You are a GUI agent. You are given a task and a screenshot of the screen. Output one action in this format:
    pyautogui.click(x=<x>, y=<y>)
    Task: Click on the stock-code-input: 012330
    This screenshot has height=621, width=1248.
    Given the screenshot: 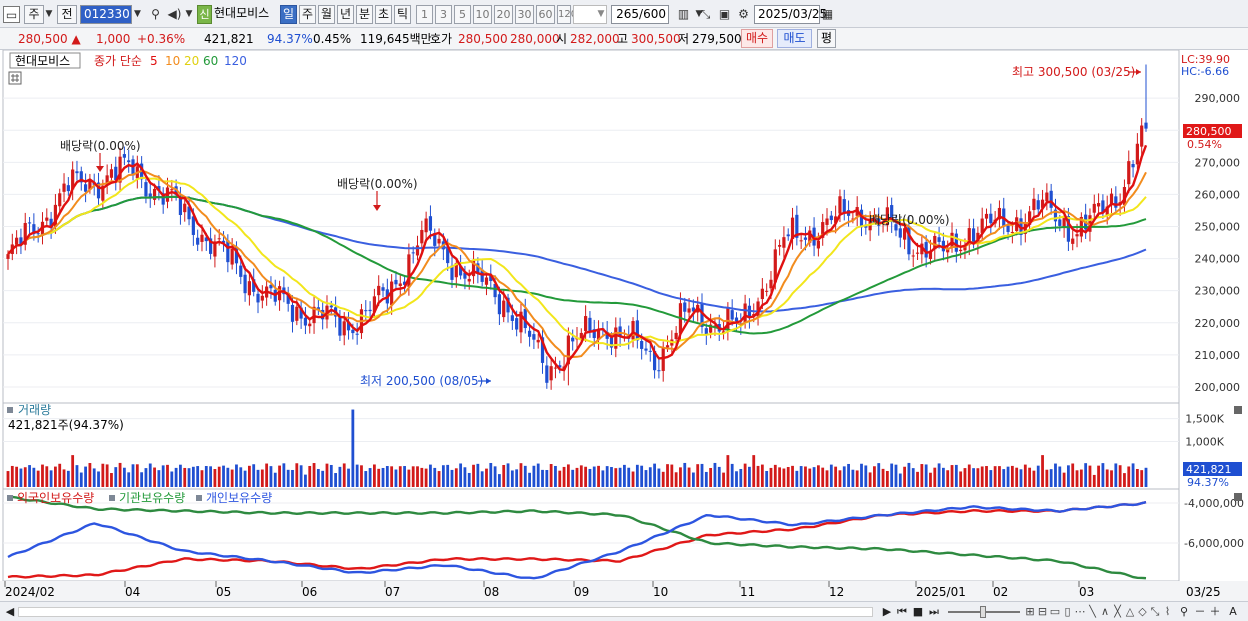 What is the action you would take?
    pyautogui.click(x=106, y=14)
    